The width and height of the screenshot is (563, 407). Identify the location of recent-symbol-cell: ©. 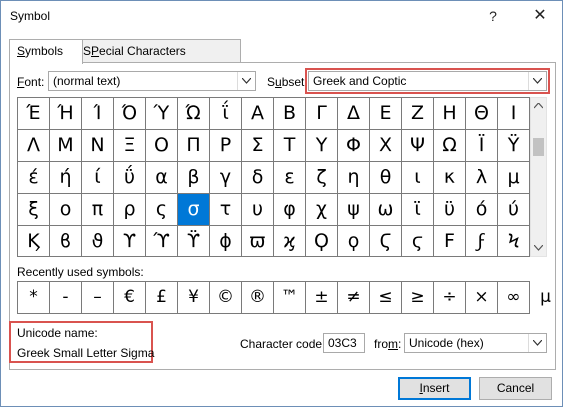
(226, 297).